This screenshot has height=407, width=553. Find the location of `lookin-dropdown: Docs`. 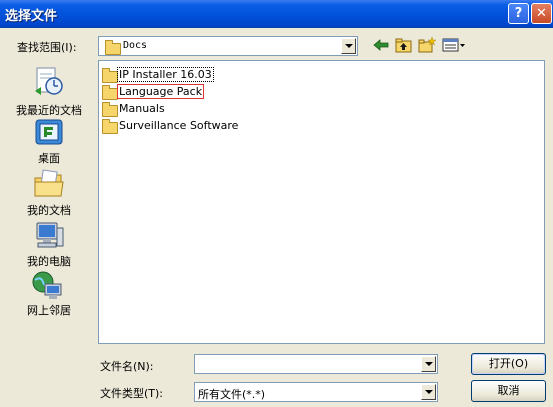

lookin-dropdown: Docs is located at coordinates (228, 46).